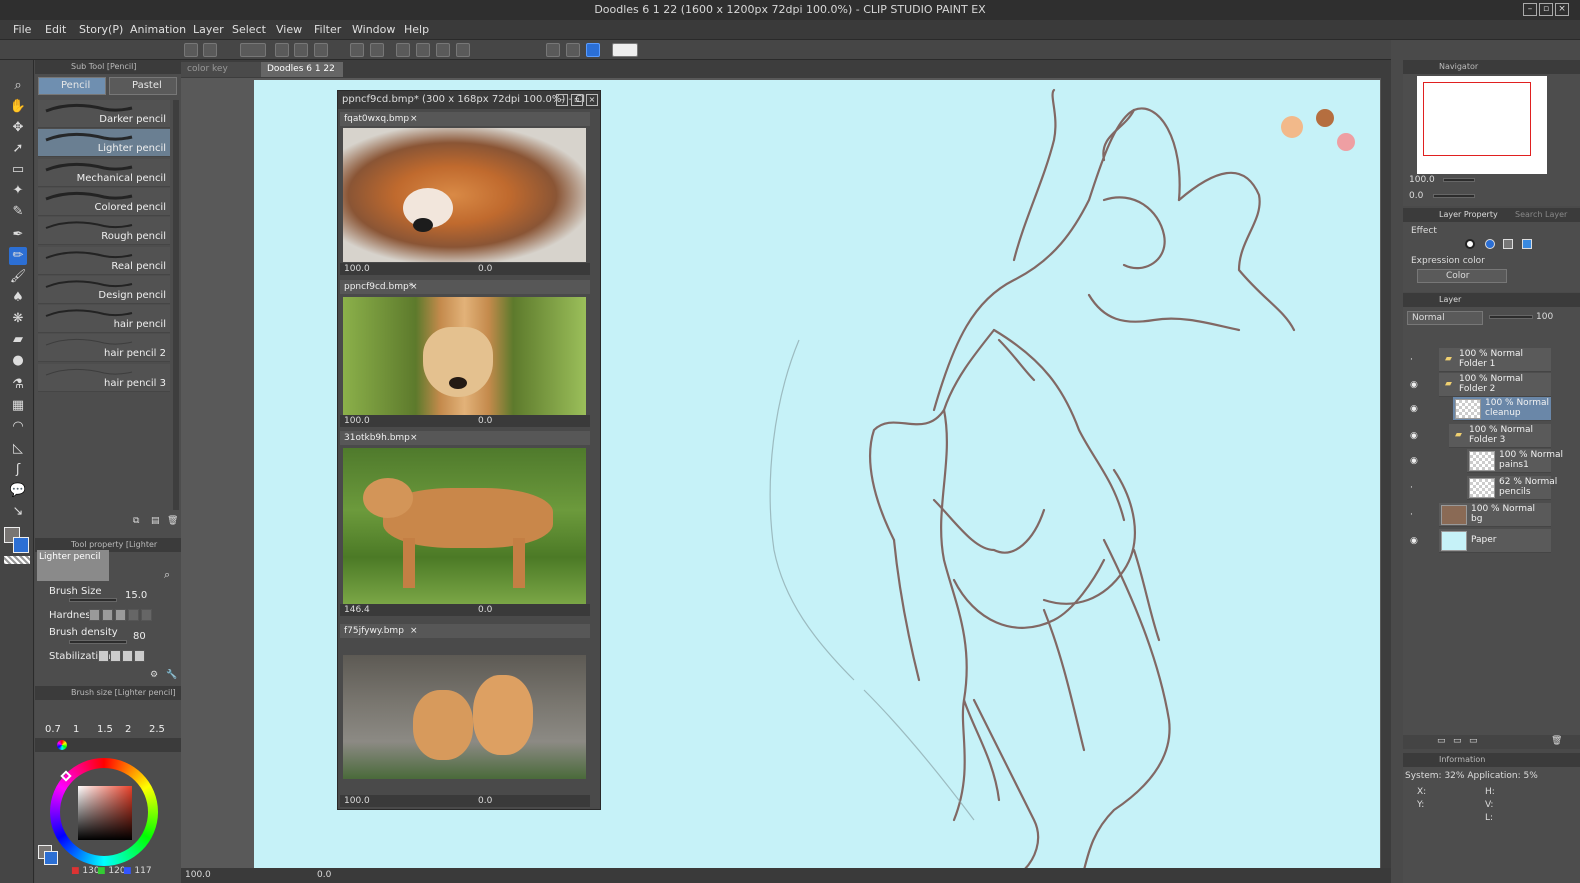 The height and width of the screenshot is (883, 1580). What do you see at coordinates (1495, 385) in the screenshot?
I see `layer-row: ▰ 100 % Normal Folder 2` at bounding box center [1495, 385].